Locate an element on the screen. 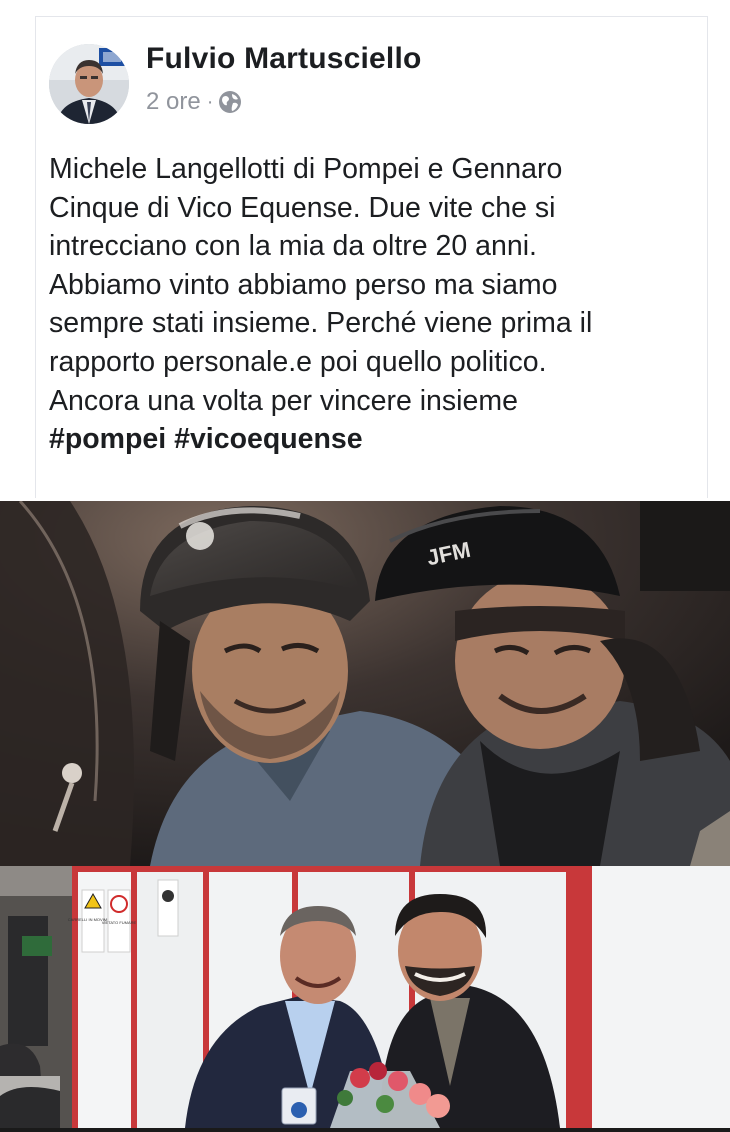  post-text-line: intrecciano con la mia da oltre 20 anni. is located at coordinates (293, 246).